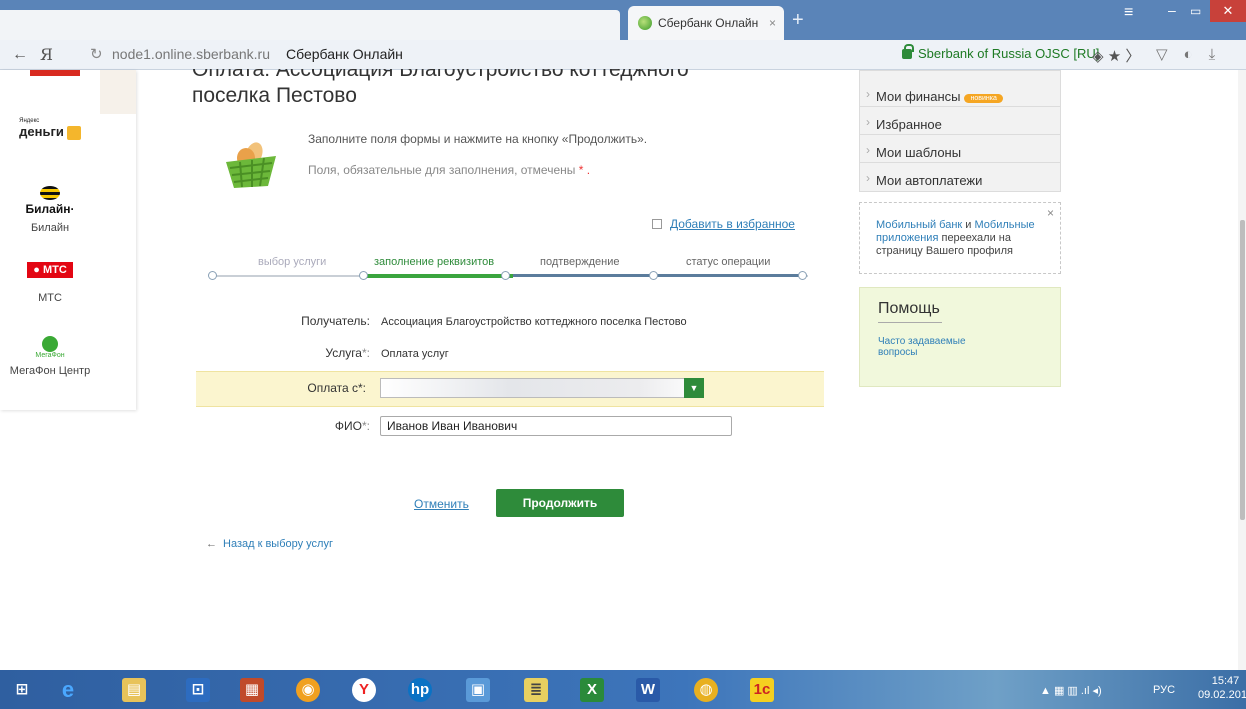 The width and height of the screenshot is (1246, 709). Describe the element at coordinates (415, 354) in the screenshot. I see `service-value: Оплата услуг` at that location.